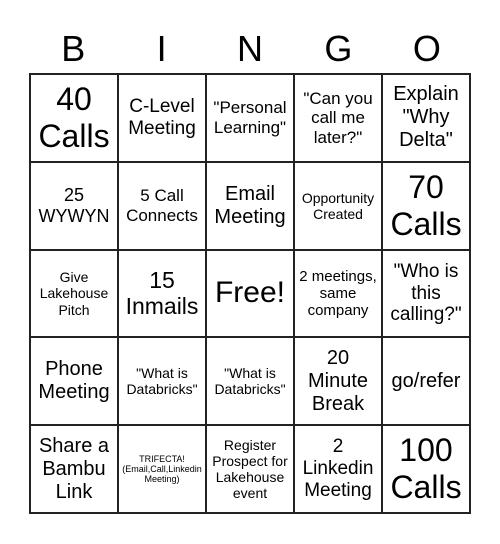 This screenshot has width=500, height=544. I want to click on free-space-cell: Free!, so click(250, 293).